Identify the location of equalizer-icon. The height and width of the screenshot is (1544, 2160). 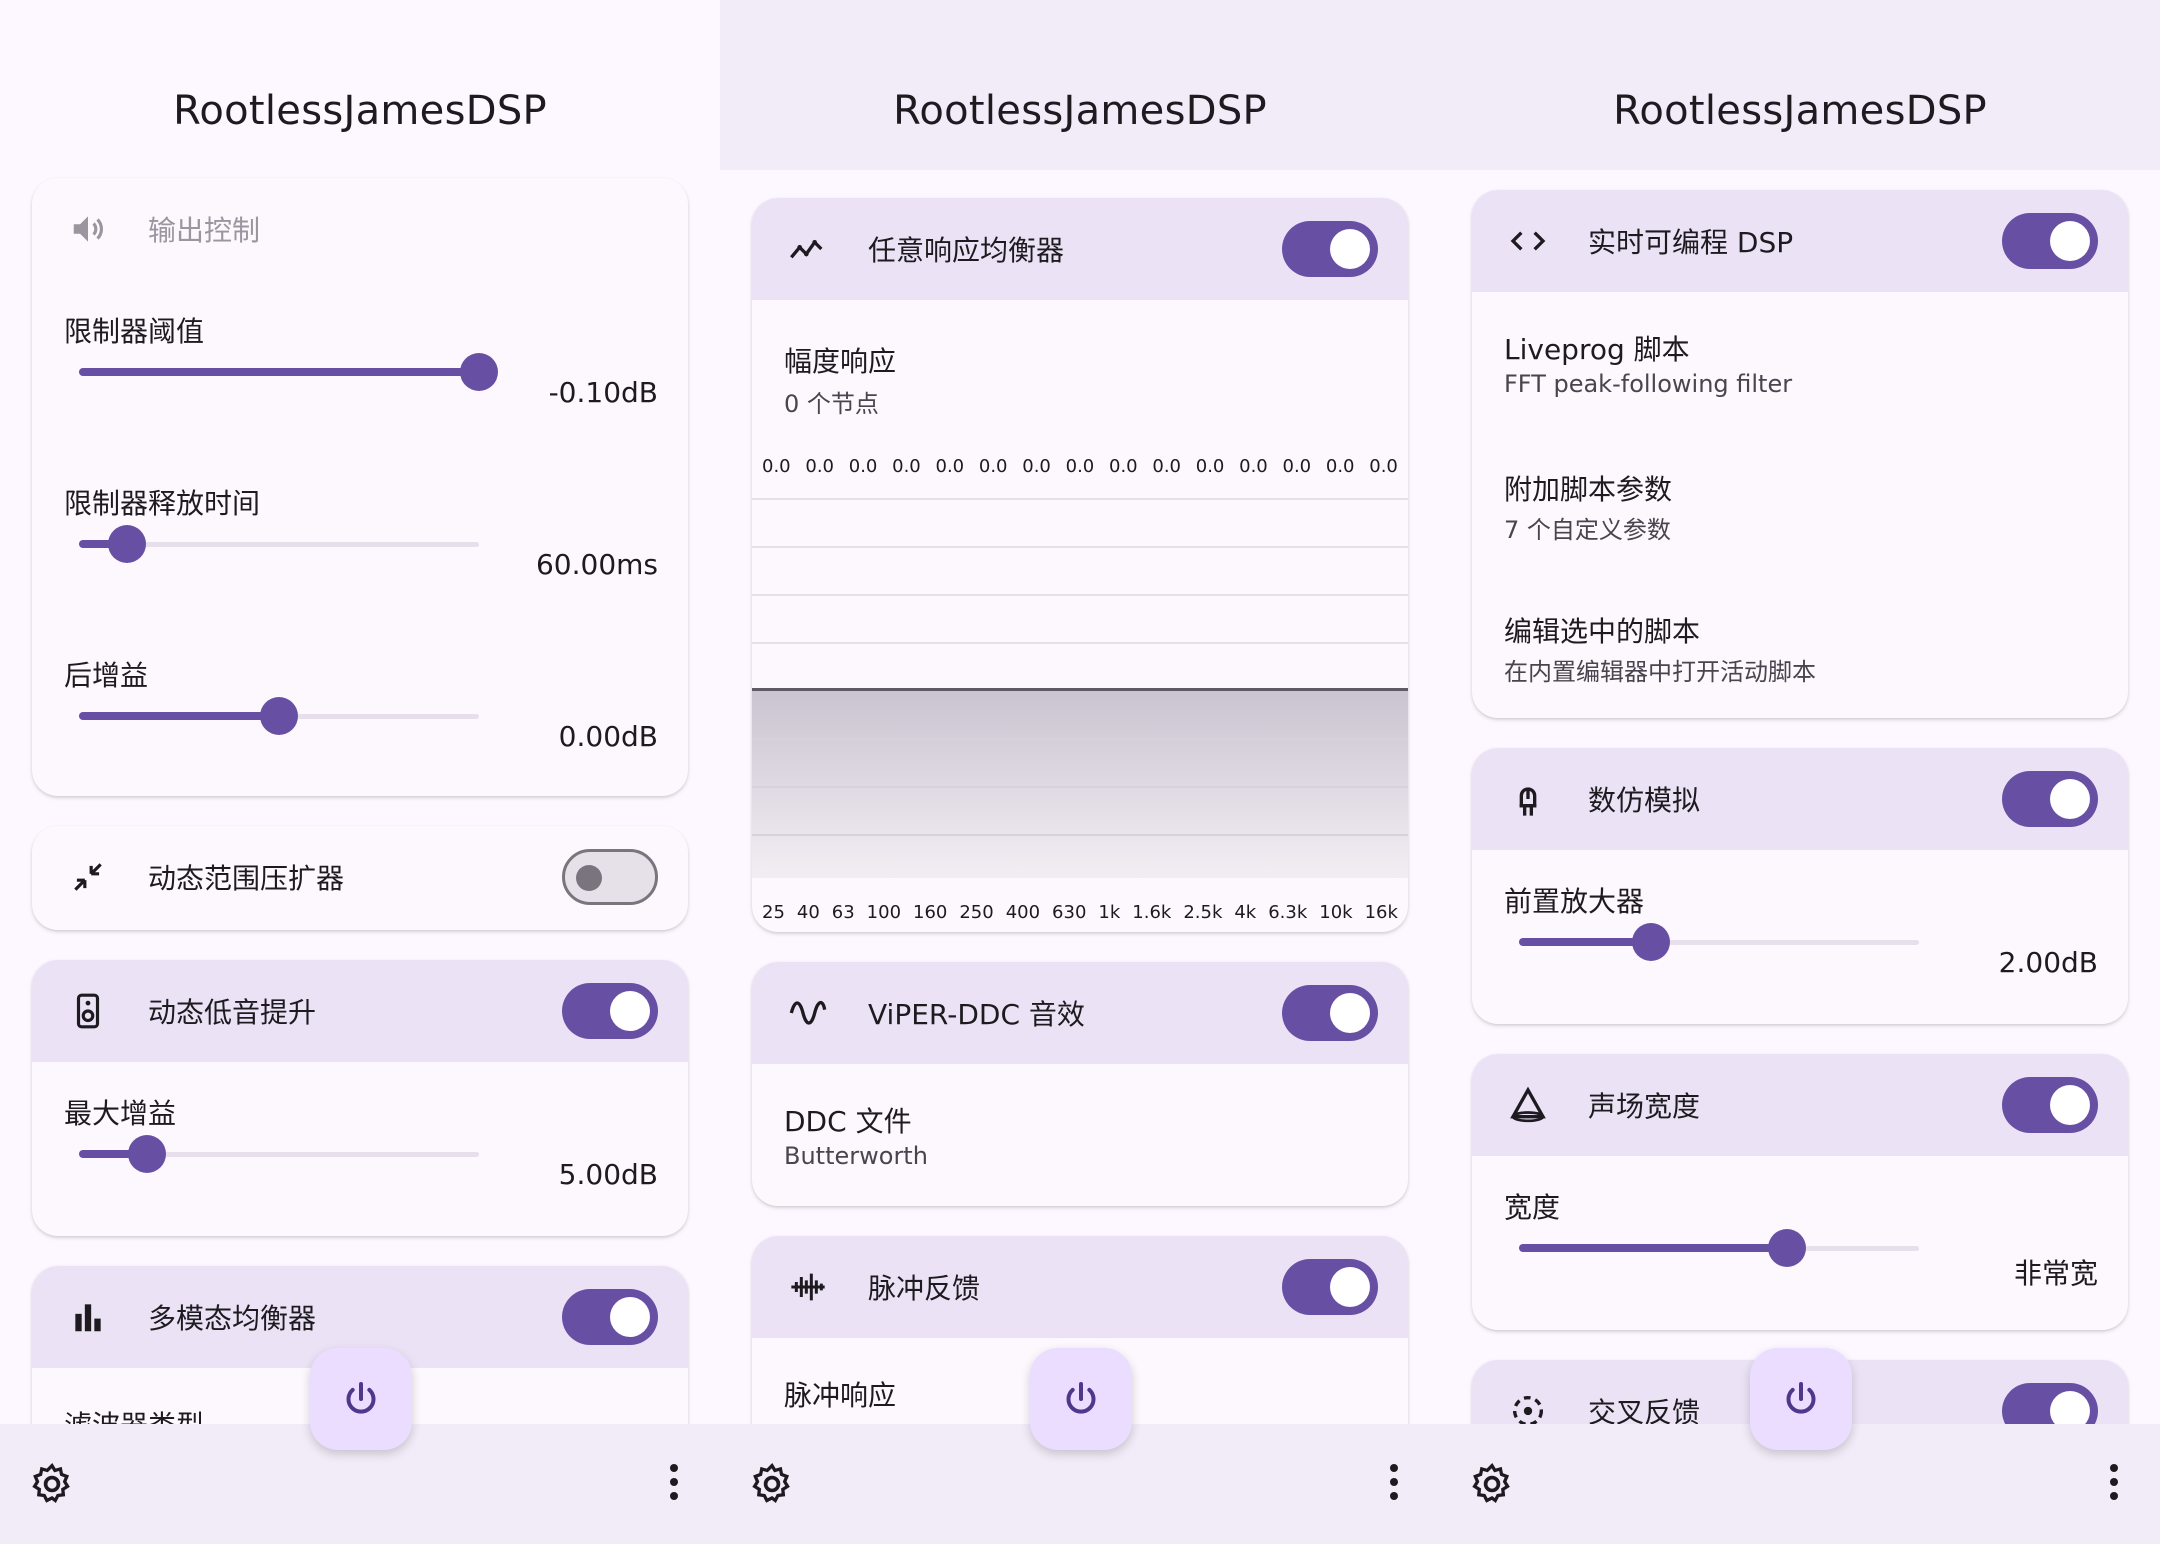
(88, 1317).